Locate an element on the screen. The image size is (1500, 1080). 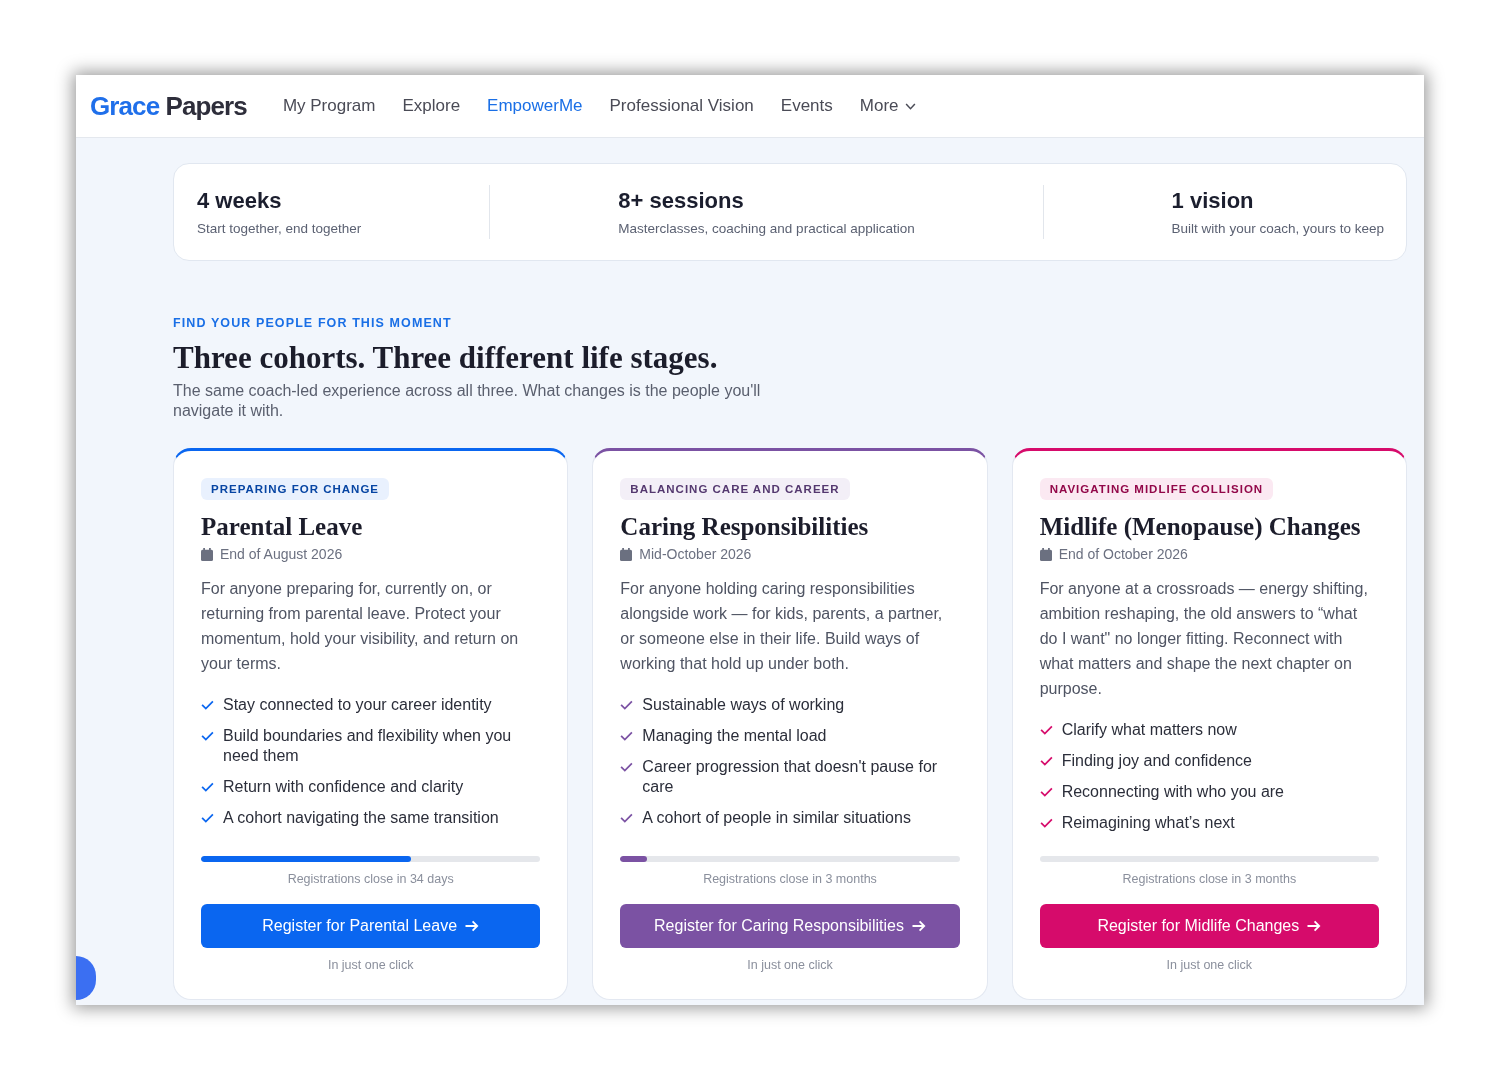
benefit-text: Finding joy and confidence is located at coordinates (1156, 761).